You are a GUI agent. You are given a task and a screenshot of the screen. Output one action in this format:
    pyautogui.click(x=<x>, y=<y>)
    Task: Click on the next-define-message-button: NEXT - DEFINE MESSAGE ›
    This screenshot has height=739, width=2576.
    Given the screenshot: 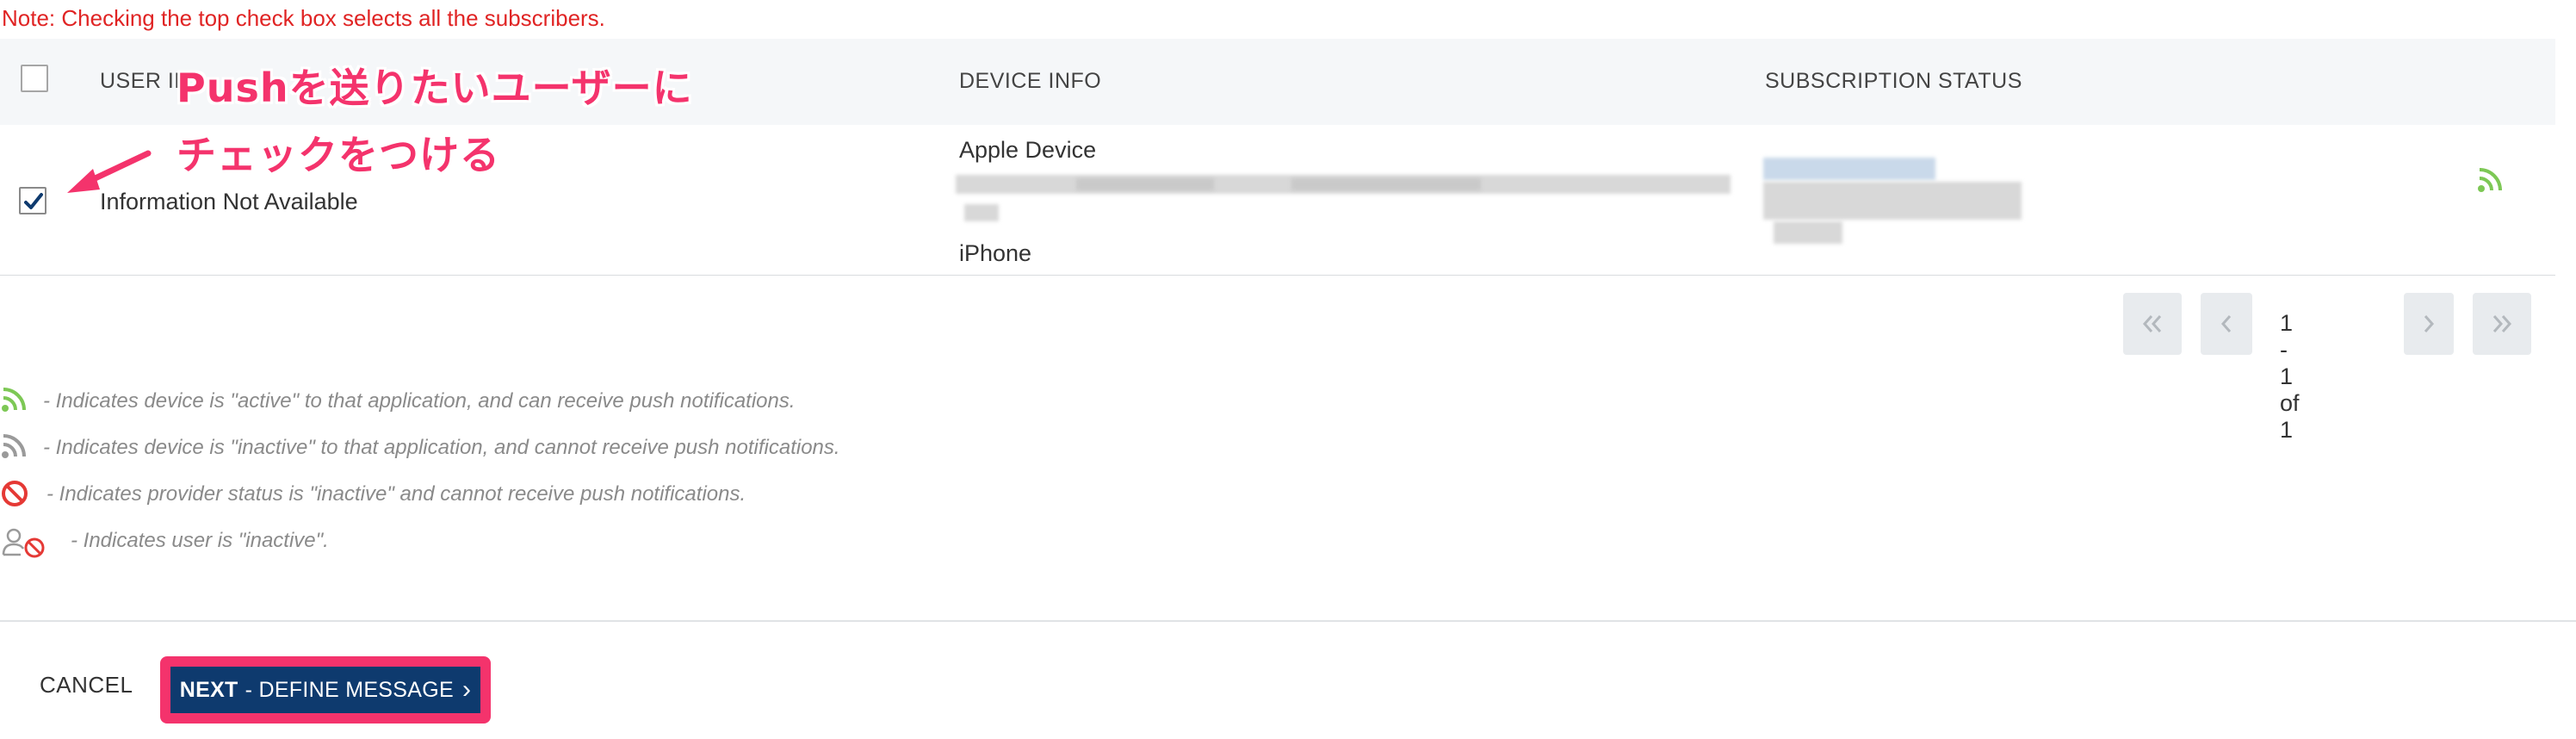 What is the action you would take?
    pyautogui.click(x=325, y=690)
    